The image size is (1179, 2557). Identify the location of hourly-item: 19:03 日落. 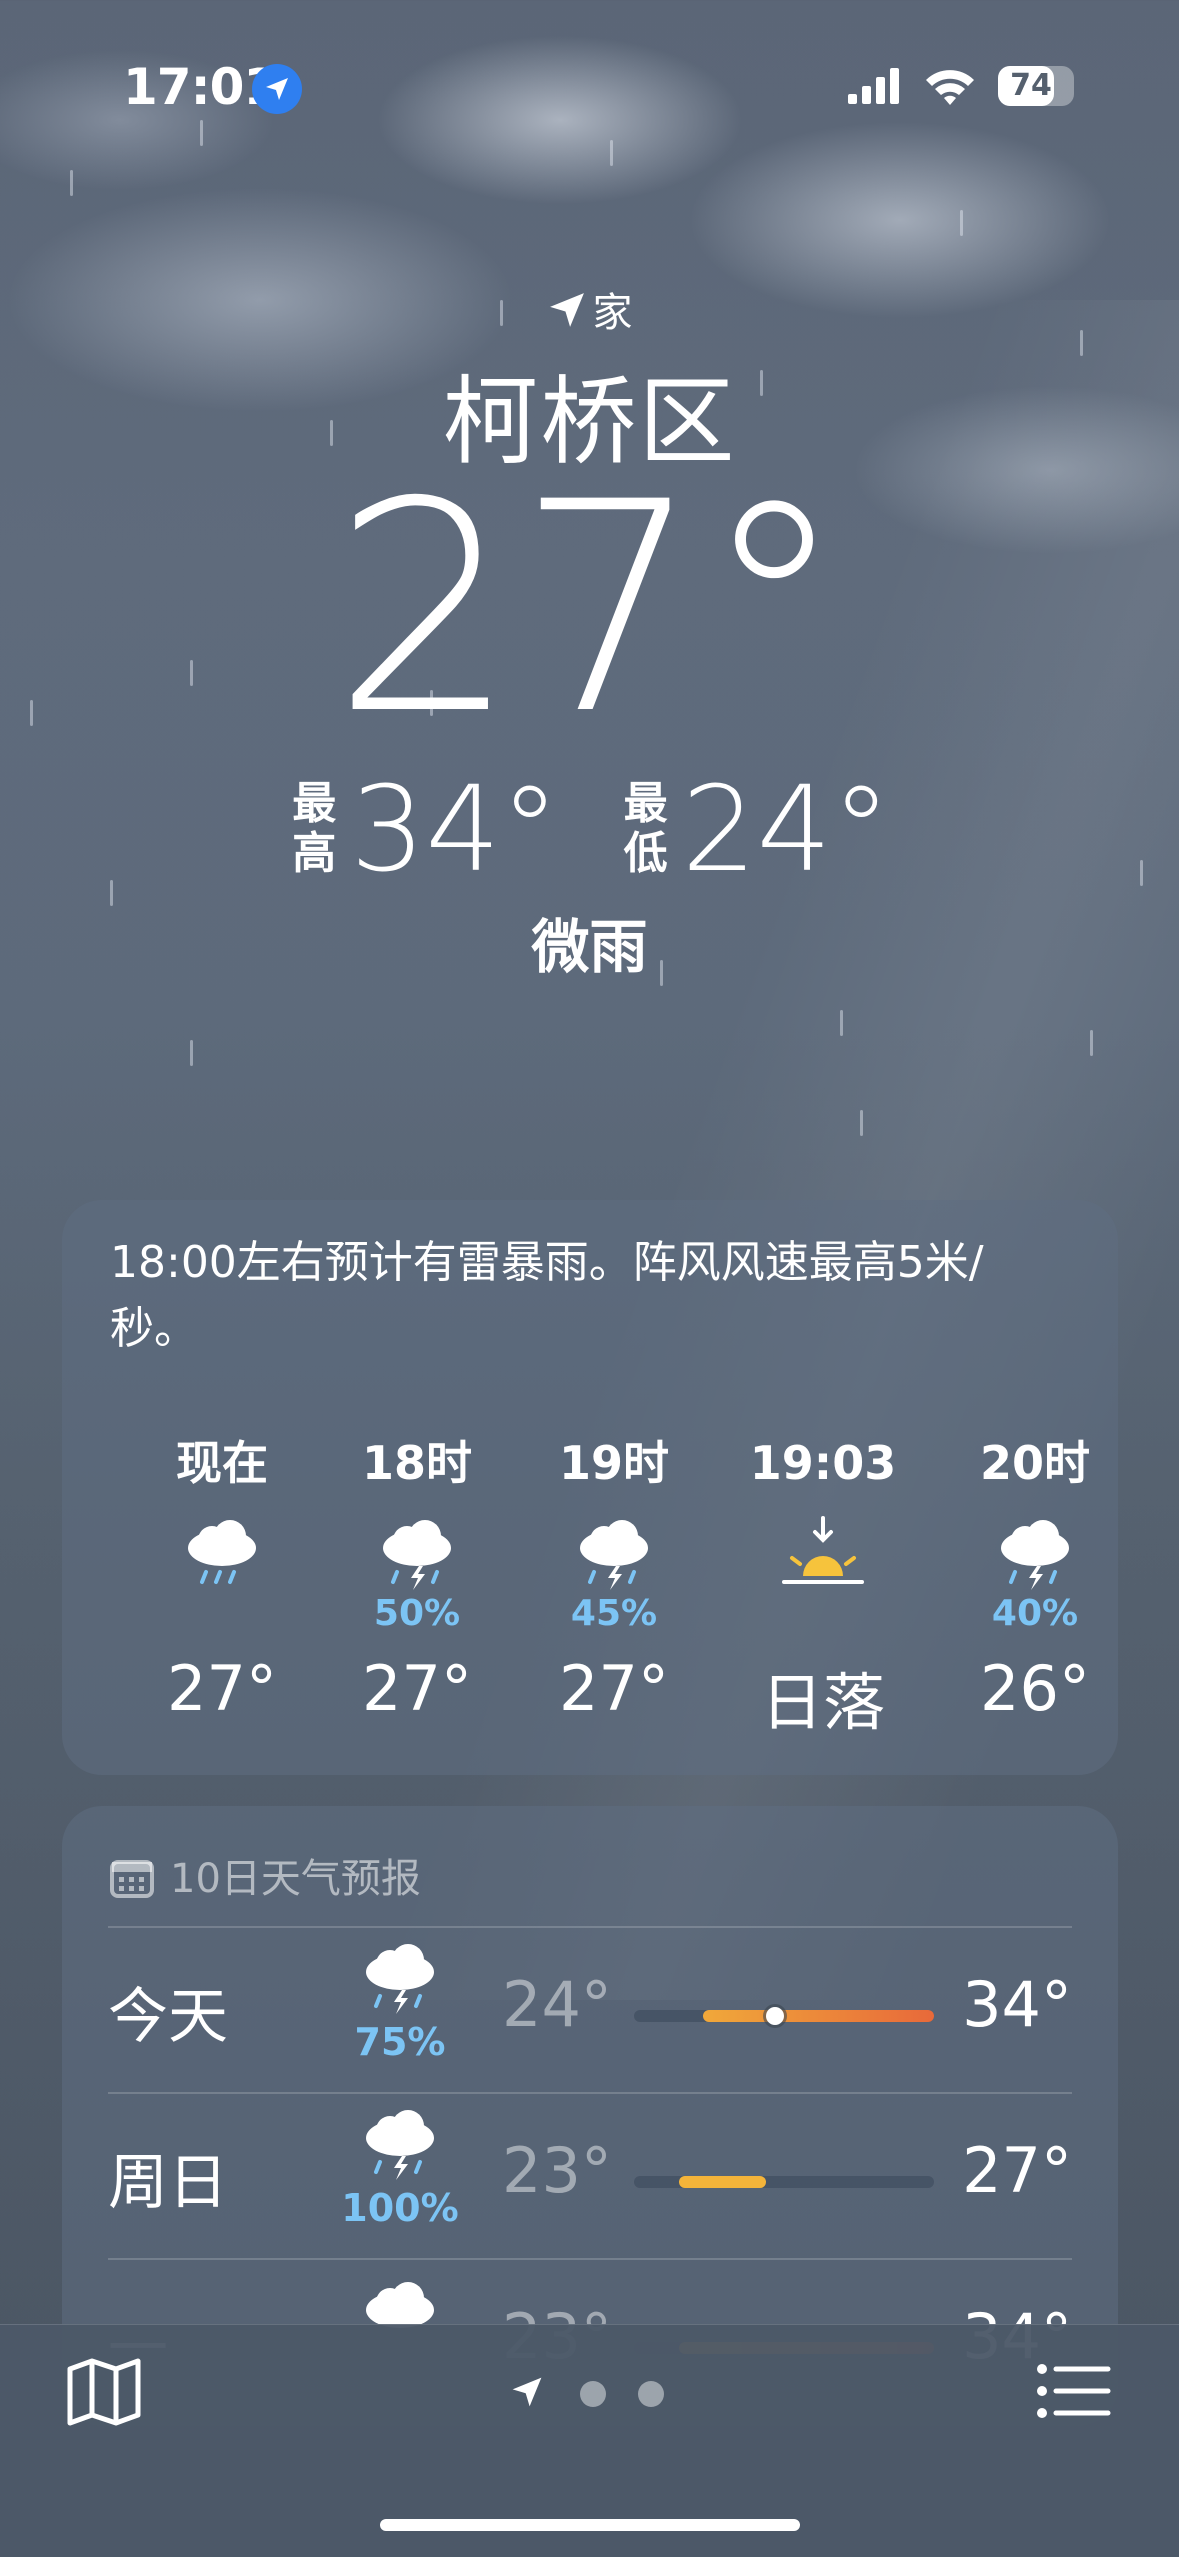
(823, 1586).